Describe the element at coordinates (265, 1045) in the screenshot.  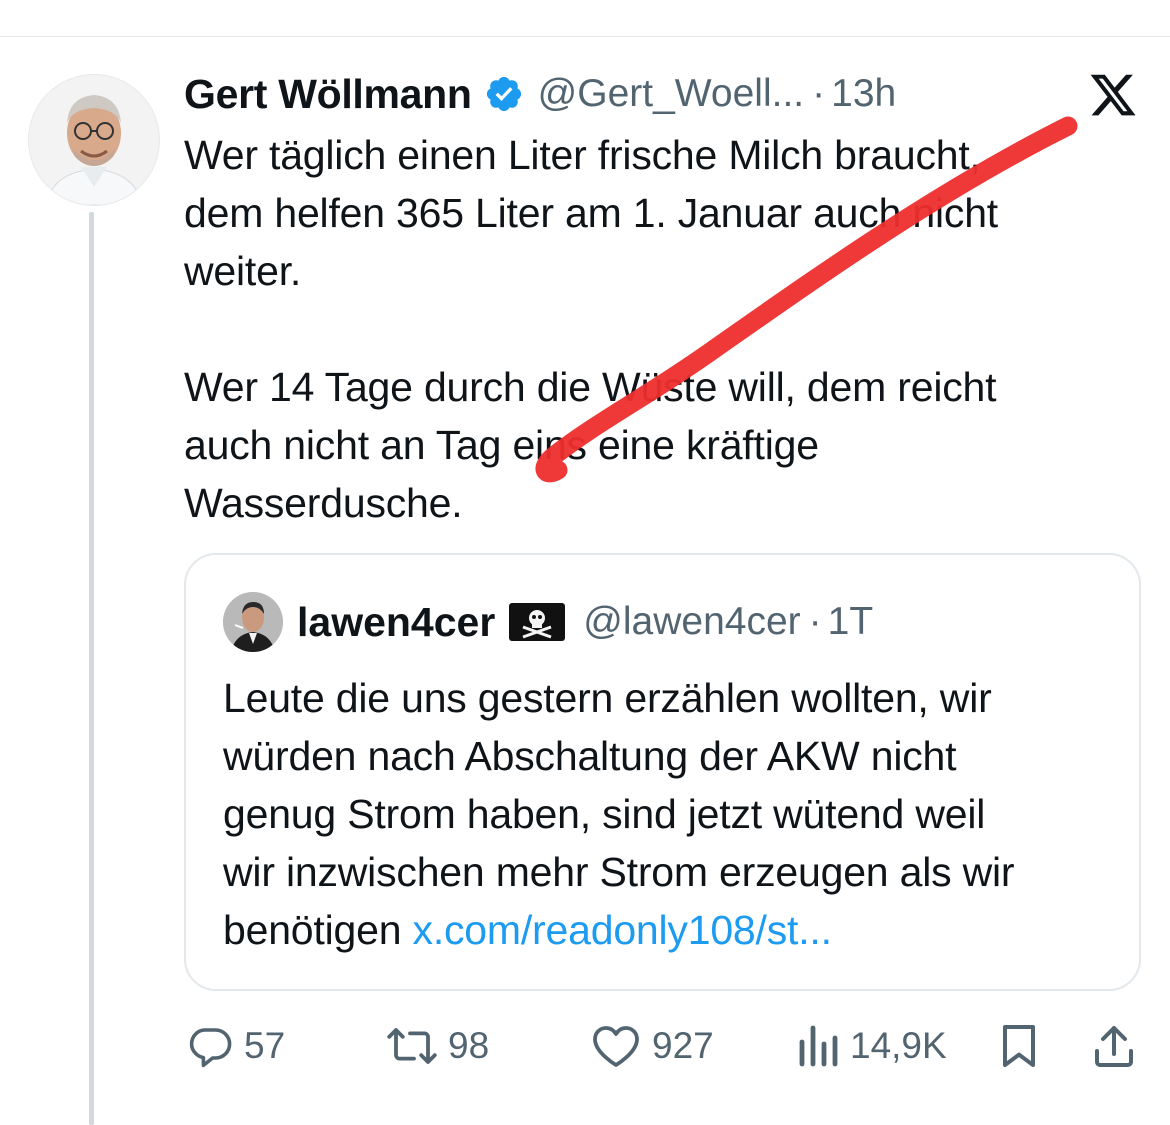
I see `reply-count: 57` at that location.